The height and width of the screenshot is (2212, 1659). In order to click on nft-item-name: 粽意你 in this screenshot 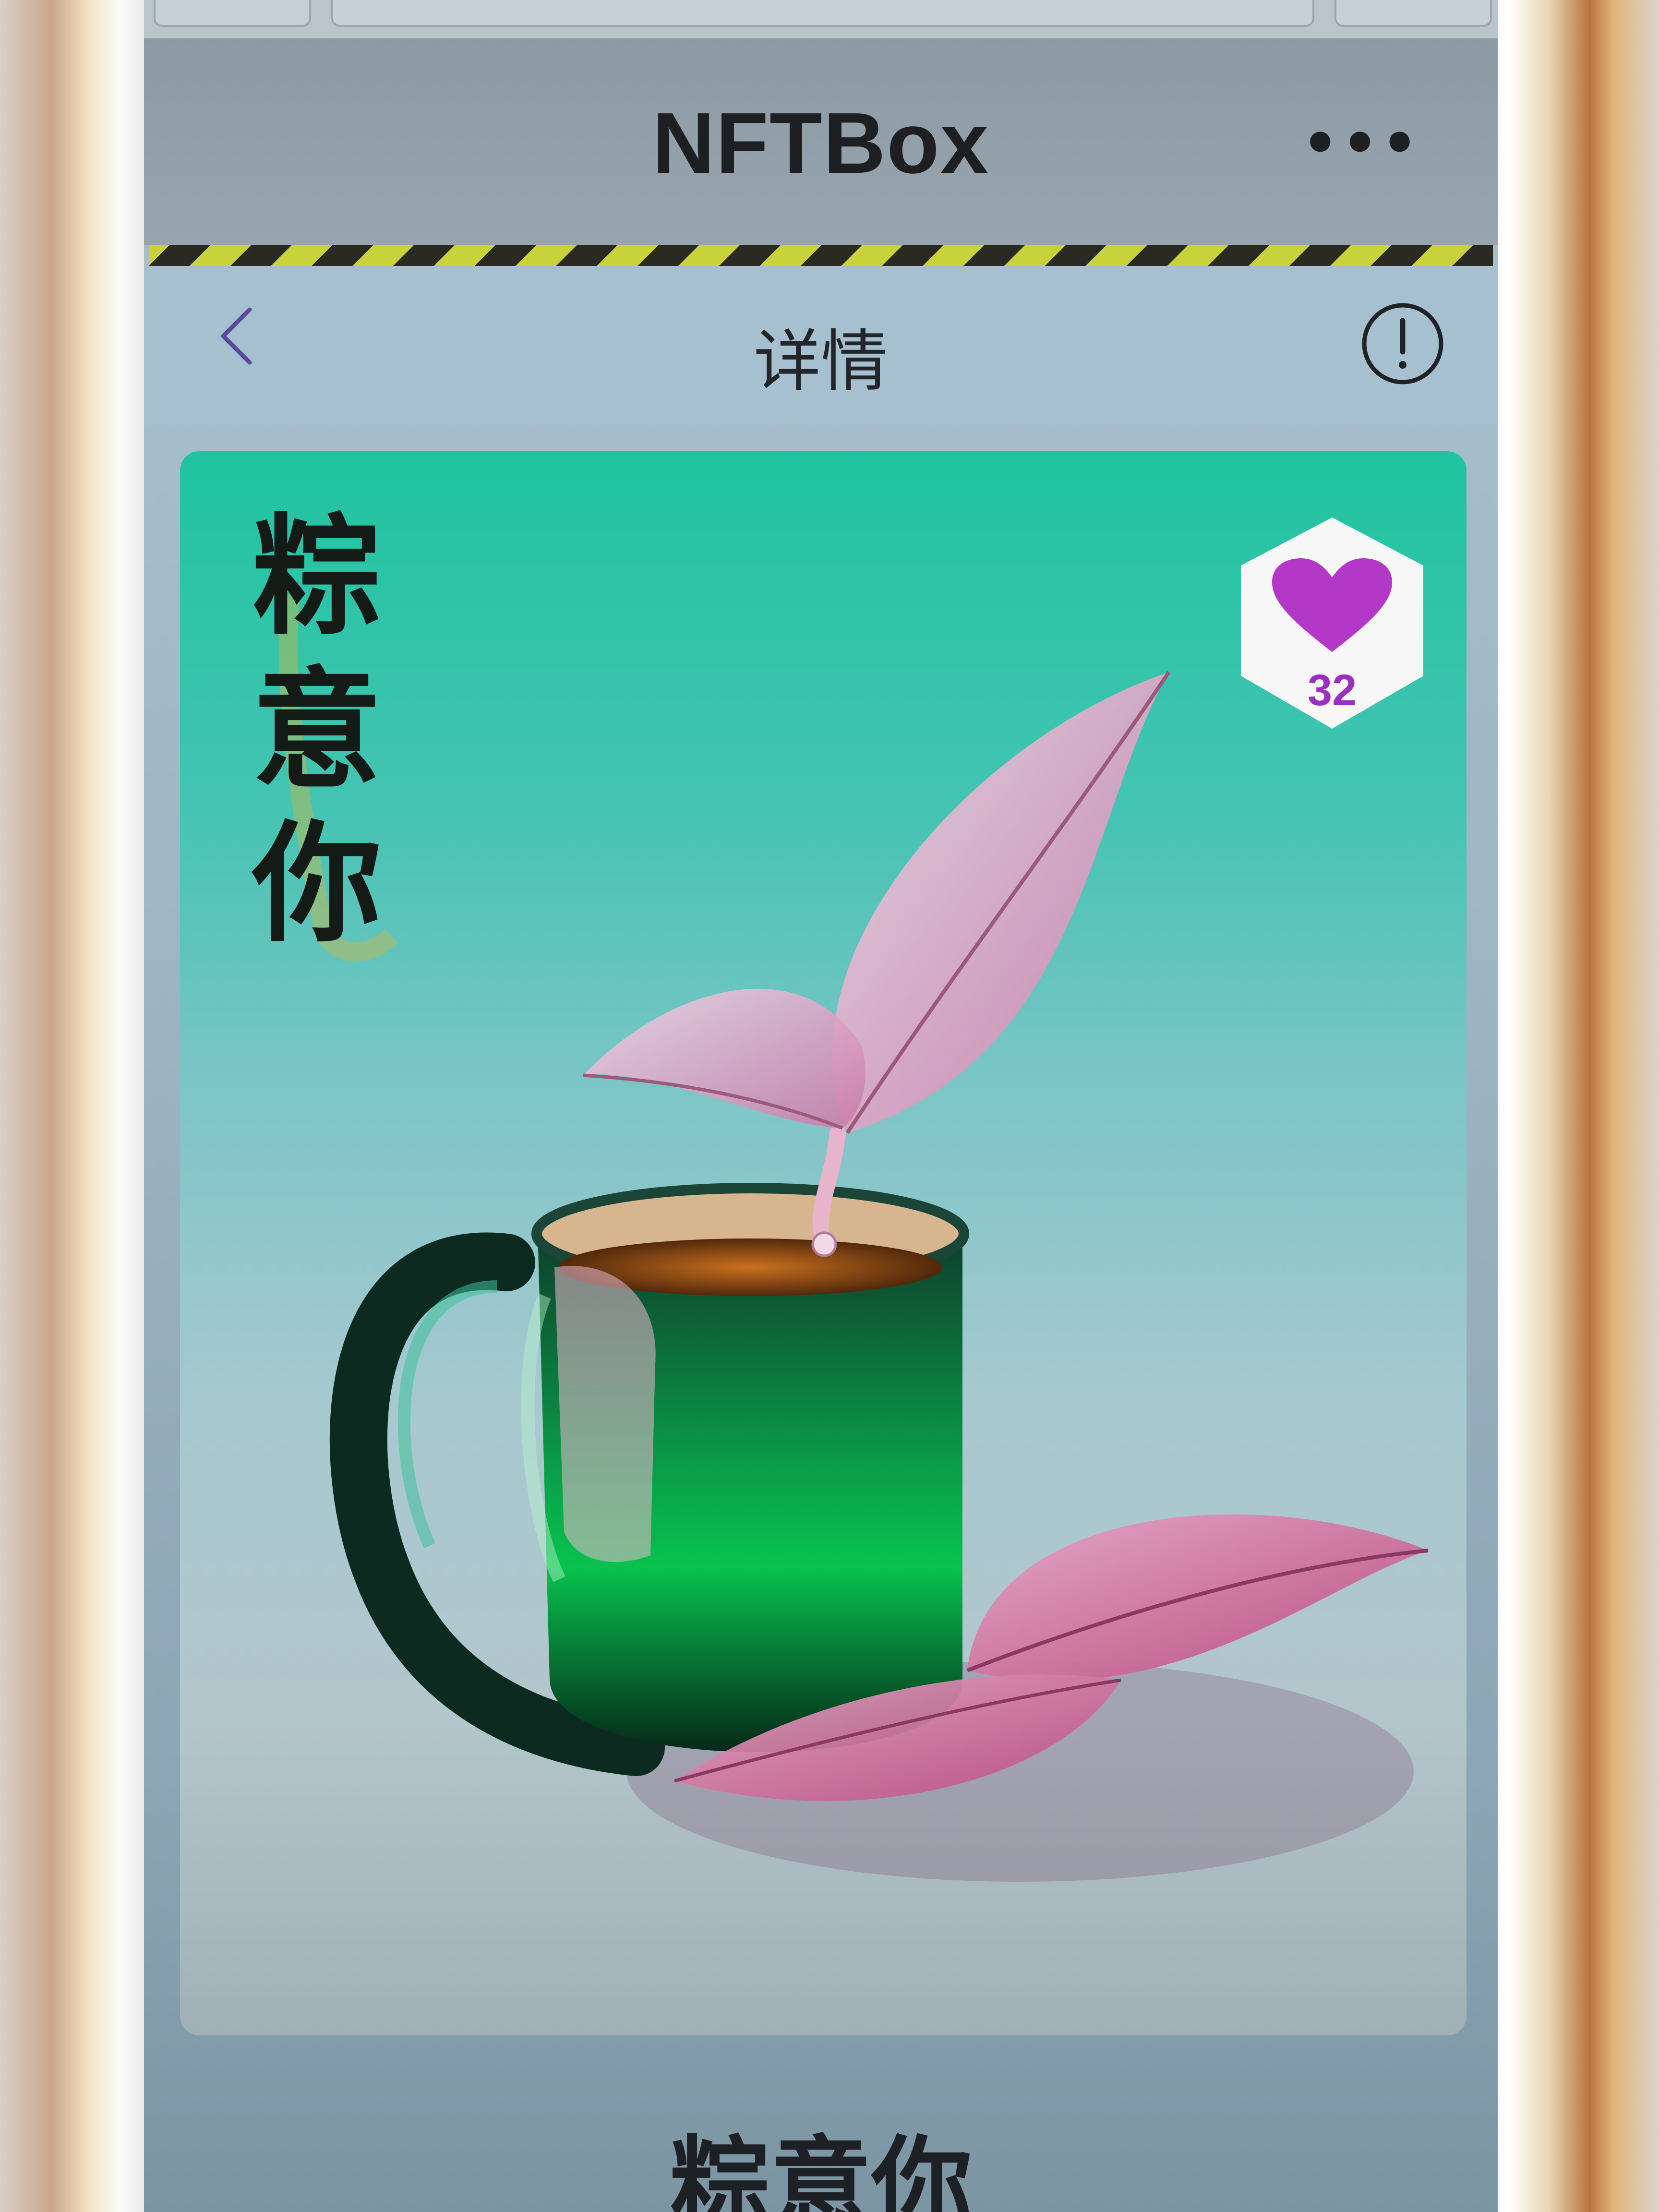, I will do `click(820, 2169)`.